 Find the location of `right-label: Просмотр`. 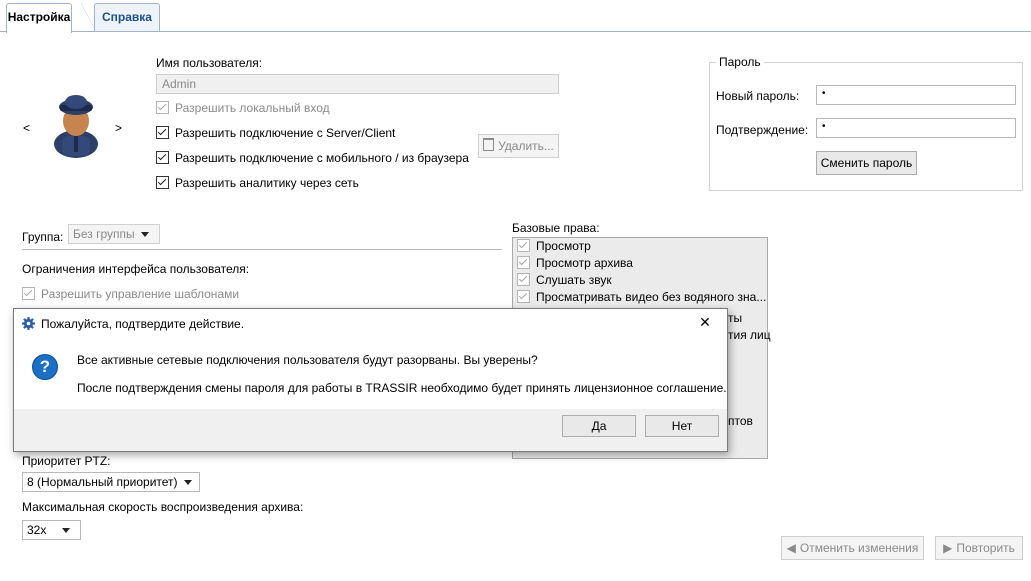

right-label: Просмотр is located at coordinates (563, 246).